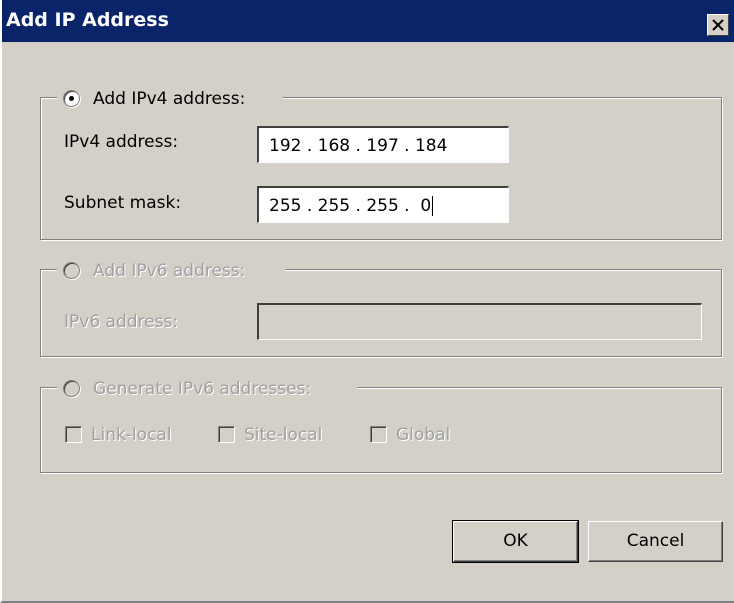 The image size is (734, 603). I want to click on generate-ipv6-radio-label: Generate IPv6 addresses:, so click(202, 389).